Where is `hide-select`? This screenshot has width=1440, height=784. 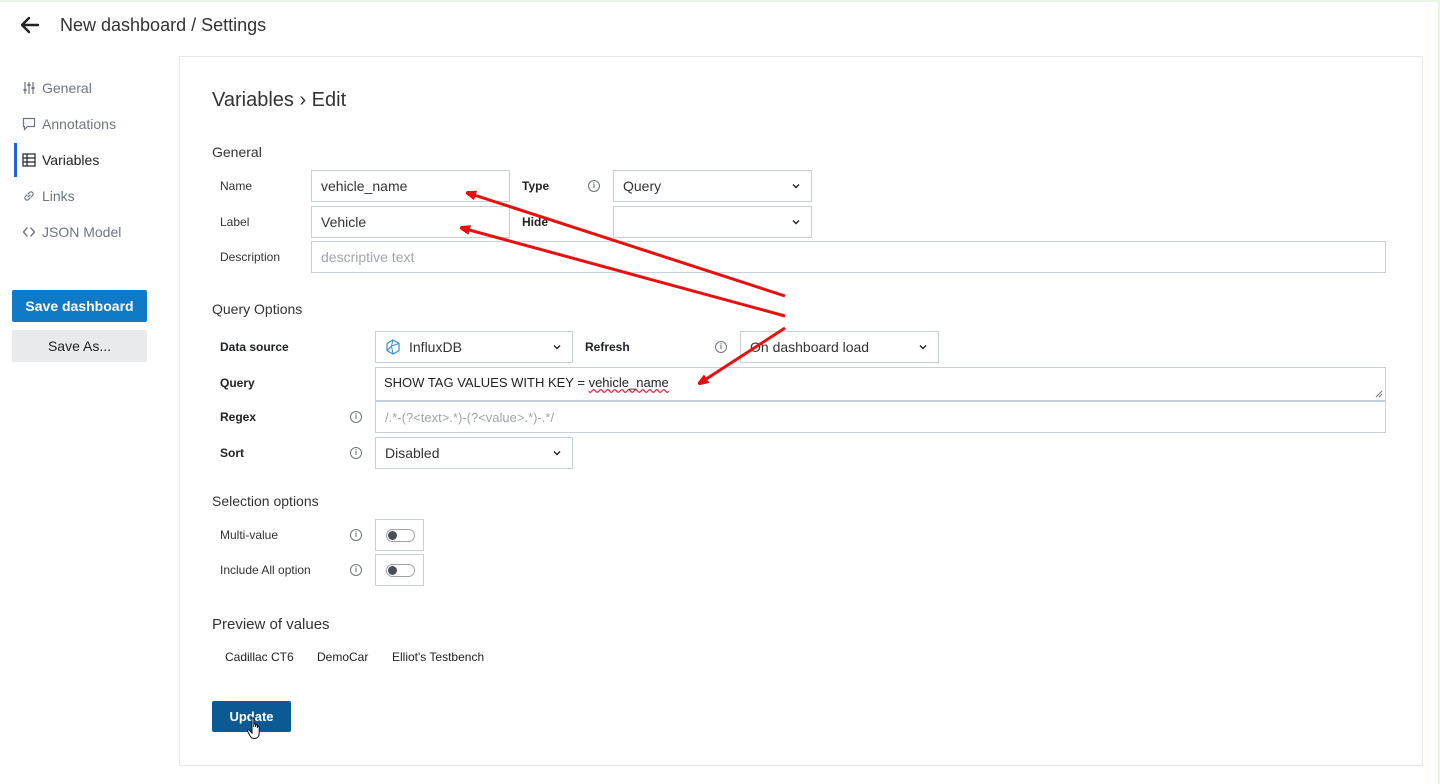 hide-select is located at coordinates (712, 222).